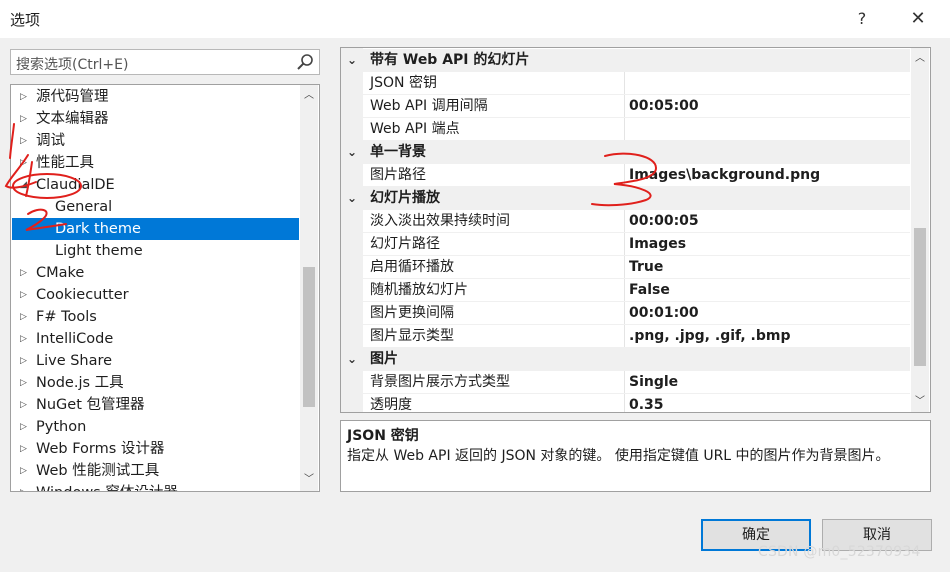  I want to click on close-button: ✕, so click(918, 19).